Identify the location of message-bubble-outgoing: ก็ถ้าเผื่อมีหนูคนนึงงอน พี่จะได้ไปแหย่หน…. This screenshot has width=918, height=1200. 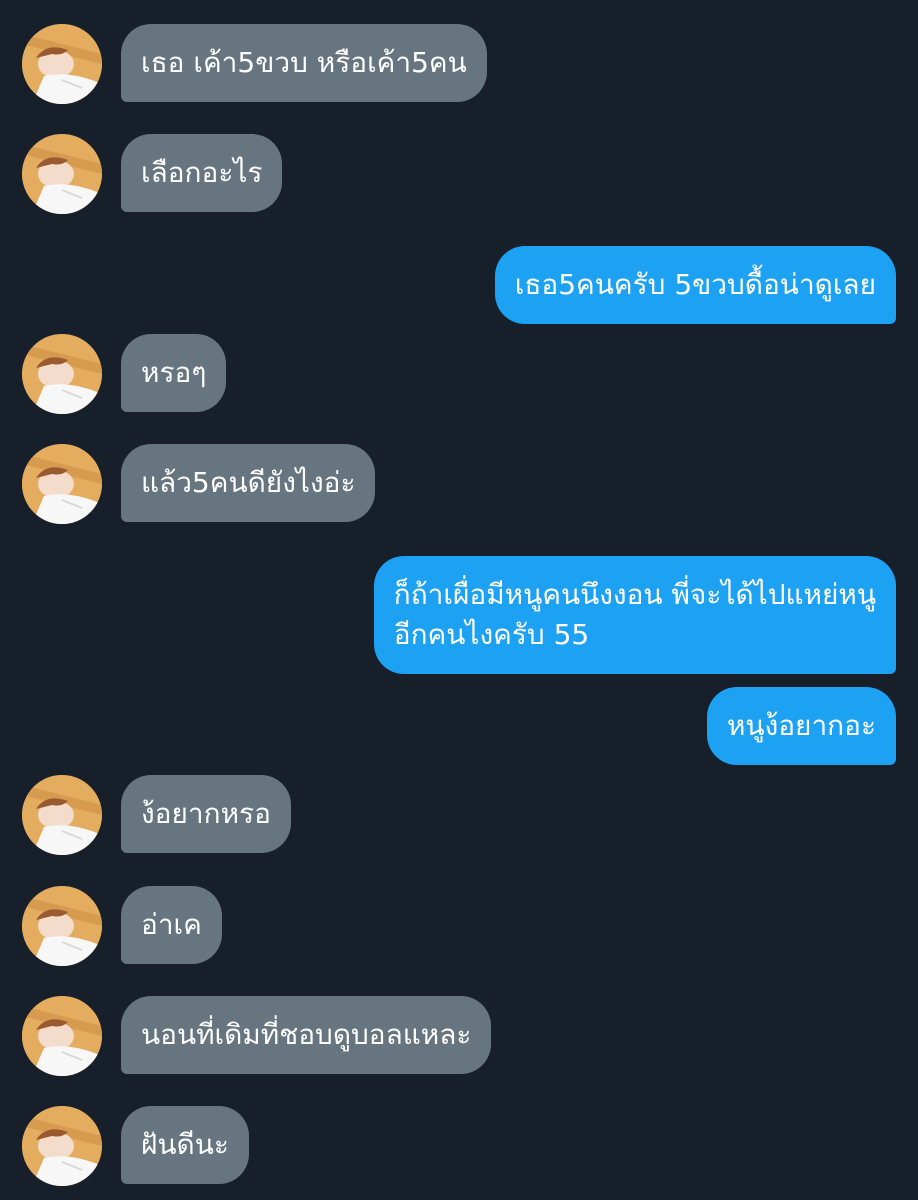
(634, 615).